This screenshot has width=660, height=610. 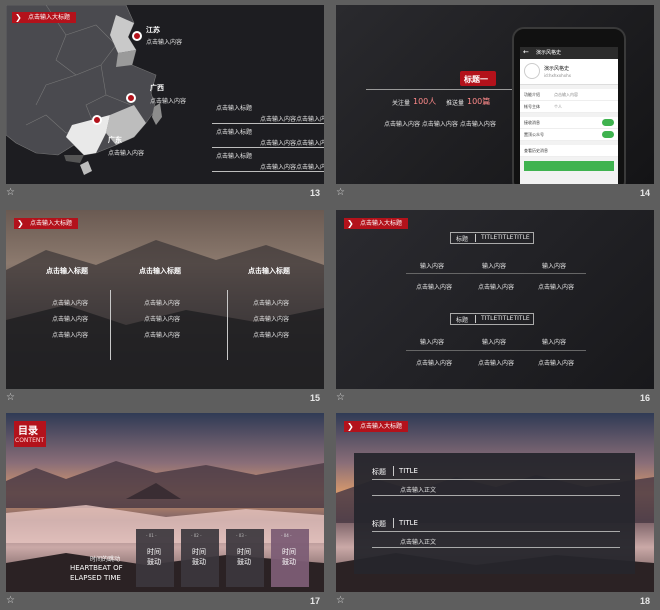 What do you see at coordinates (479, 101) in the screenshot?
I see `stat-value: 100篇` at bounding box center [479, 101].